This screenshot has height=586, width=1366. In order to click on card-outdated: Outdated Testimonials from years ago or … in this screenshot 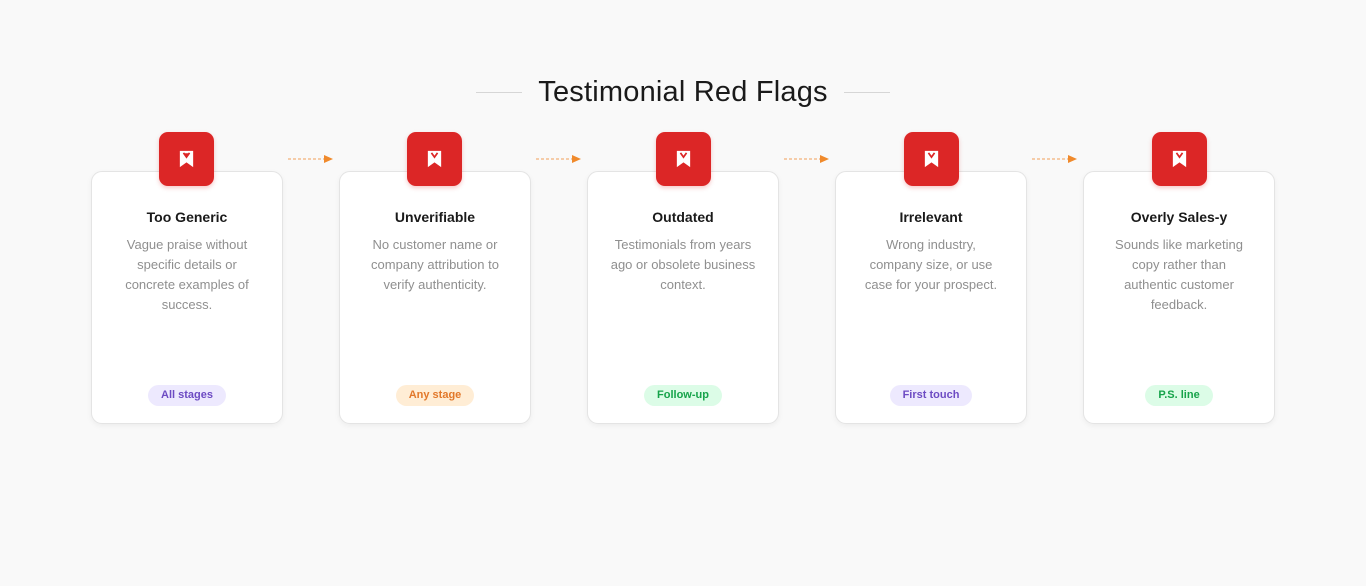, I will do `click(683, 297)`.